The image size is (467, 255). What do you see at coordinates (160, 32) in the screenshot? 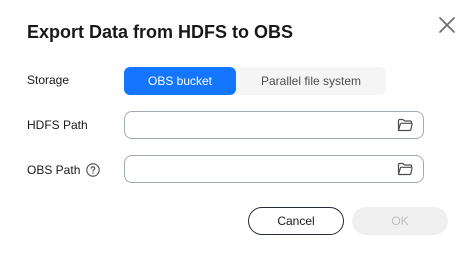
I see `dialog-title: Export Data from HDFS to OBS` at bounding box center [160, 32].